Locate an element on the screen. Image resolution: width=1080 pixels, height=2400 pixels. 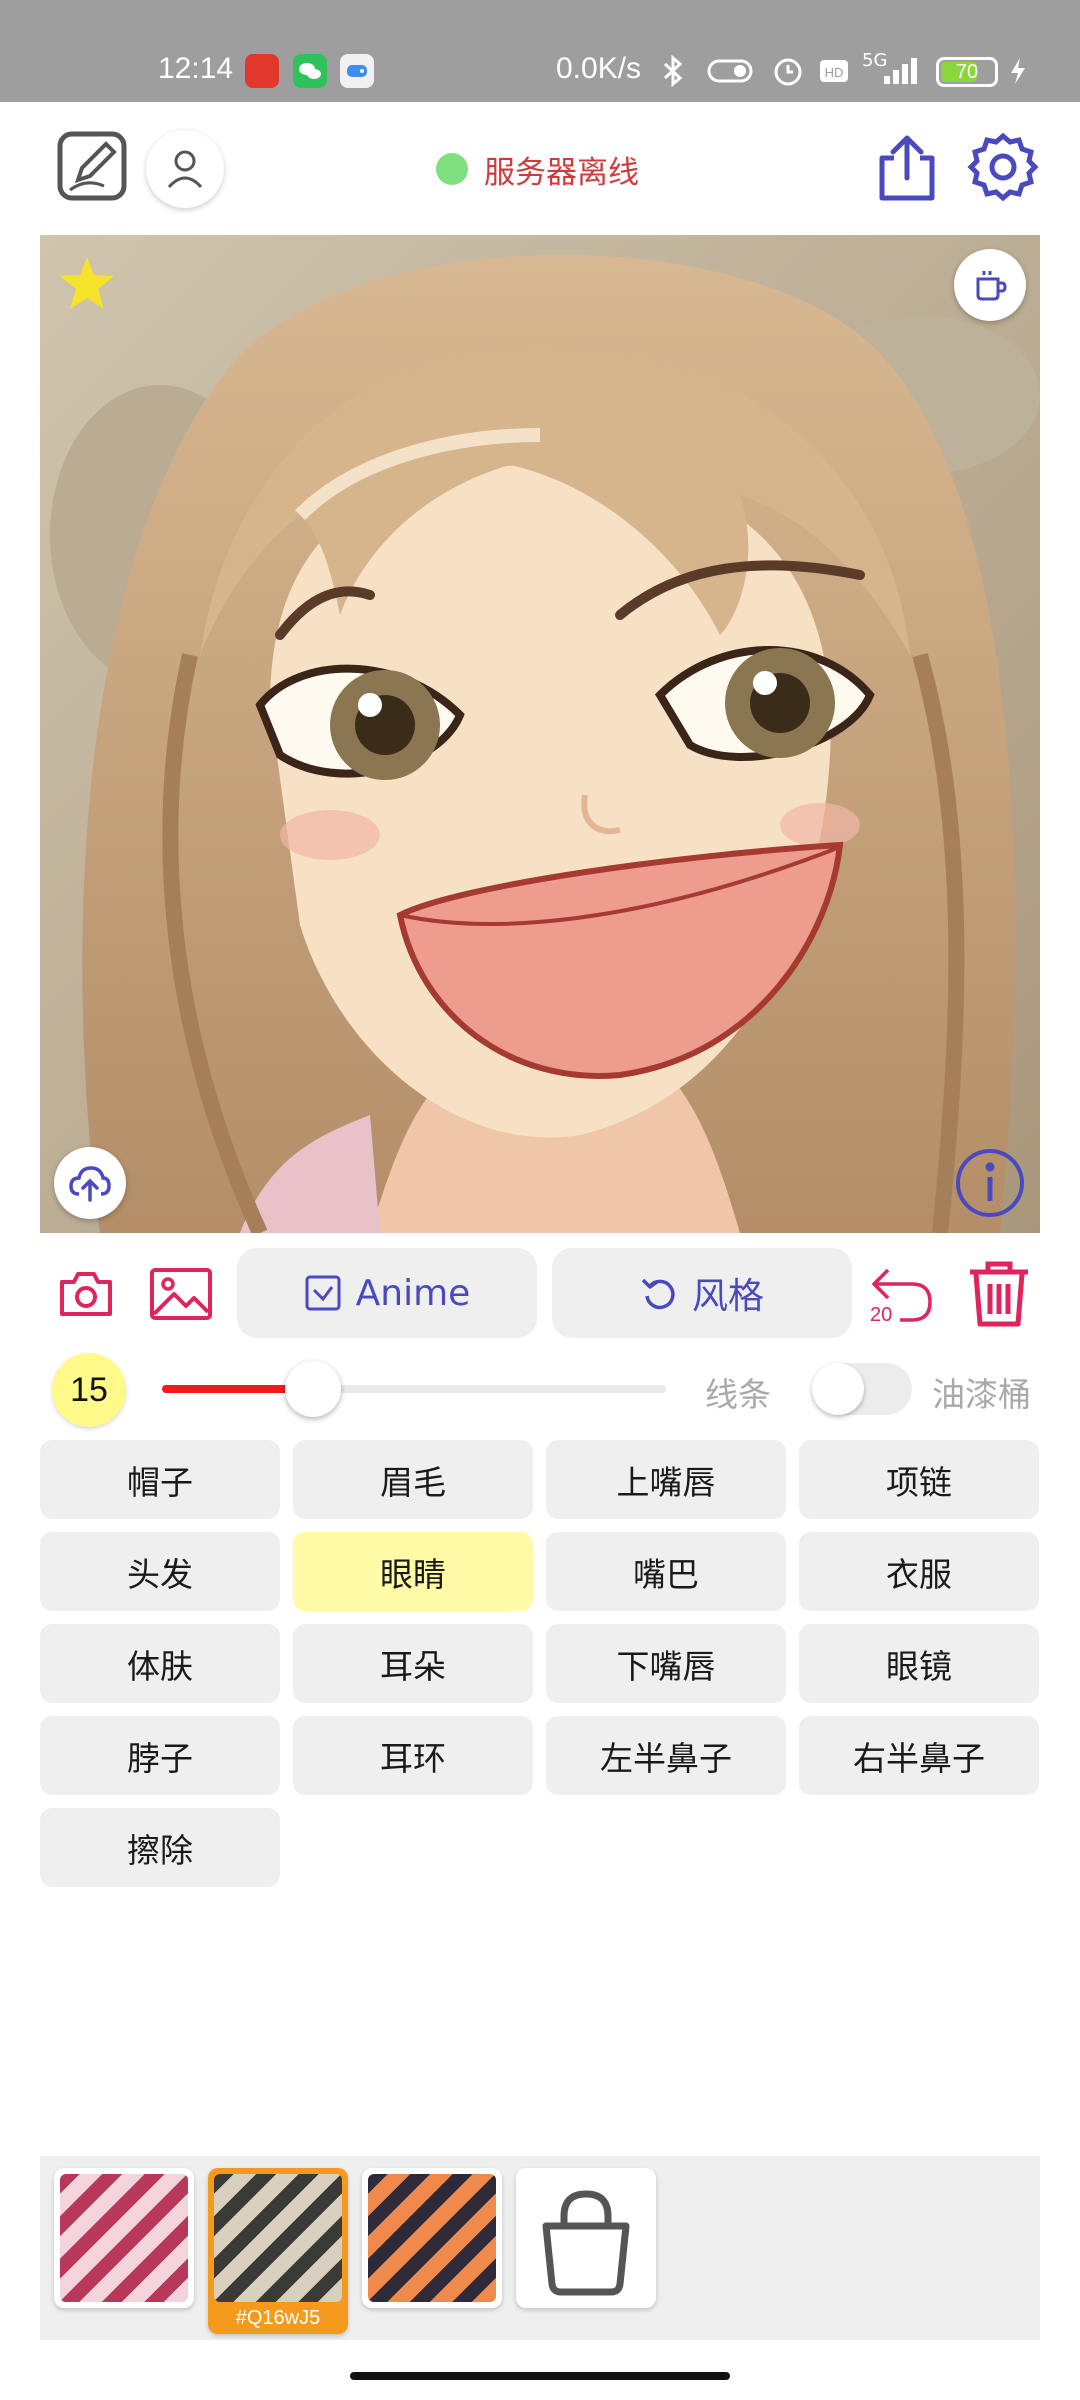
info-icon is located at coordinates (990, 1183).